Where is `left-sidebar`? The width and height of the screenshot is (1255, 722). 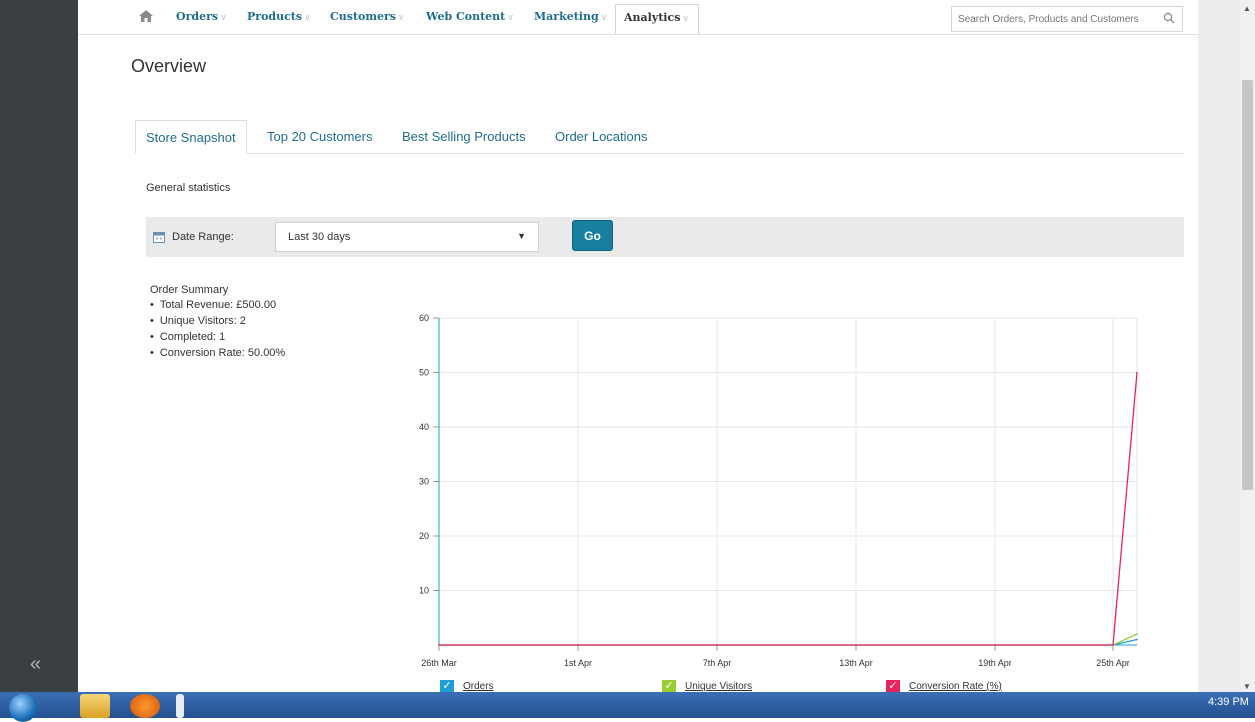 left-sidebar is located at coordinates (39, 346).